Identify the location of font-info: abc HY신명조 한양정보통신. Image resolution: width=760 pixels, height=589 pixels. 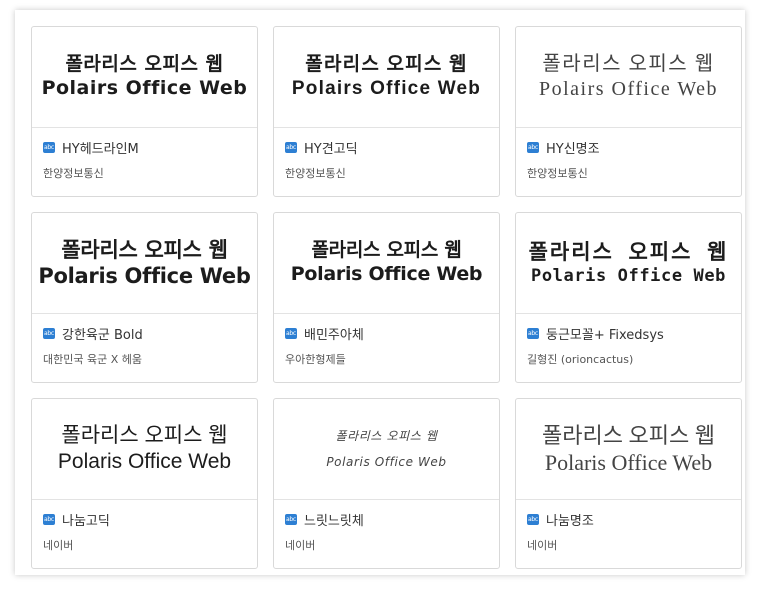
(628, 154).